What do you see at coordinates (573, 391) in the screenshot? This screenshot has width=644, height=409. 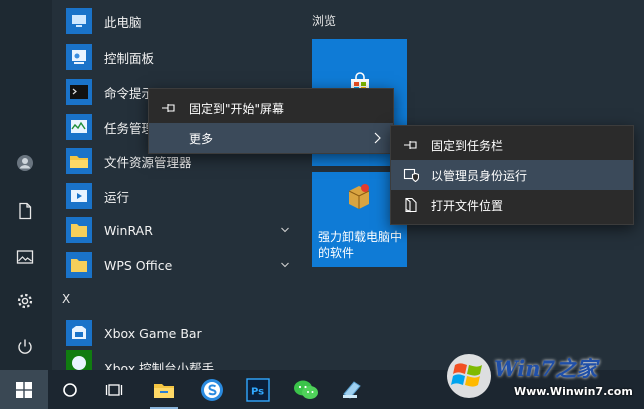 I see `watermark-url: Www.Winwin7.com` at bounding box center [573, 391].